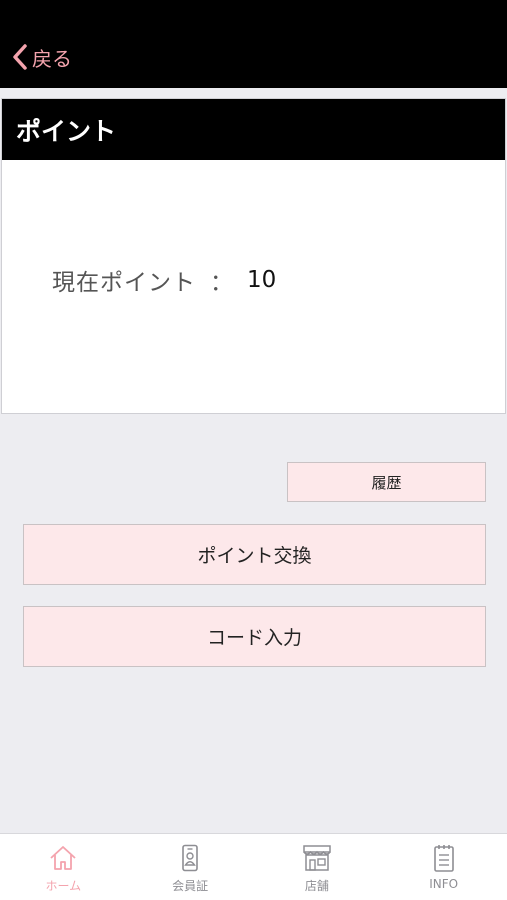 The image size is (507, 900). What do you see at coordinates (253, 44) in the screenshot?
I see `top-navigation-bar: 戻る` at bounding box center [253, 44].